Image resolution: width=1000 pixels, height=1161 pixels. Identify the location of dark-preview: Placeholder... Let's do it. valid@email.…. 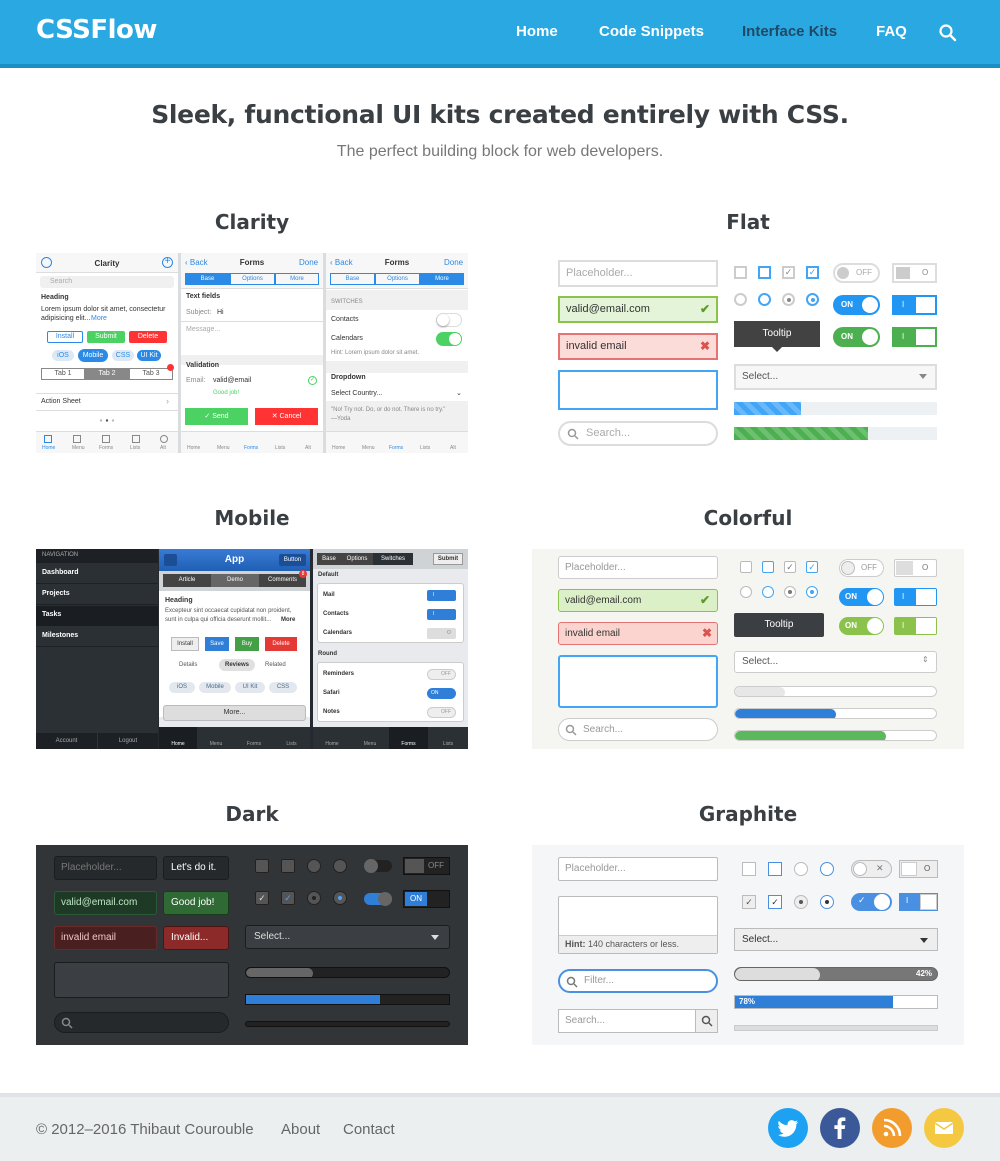
(252, 945).